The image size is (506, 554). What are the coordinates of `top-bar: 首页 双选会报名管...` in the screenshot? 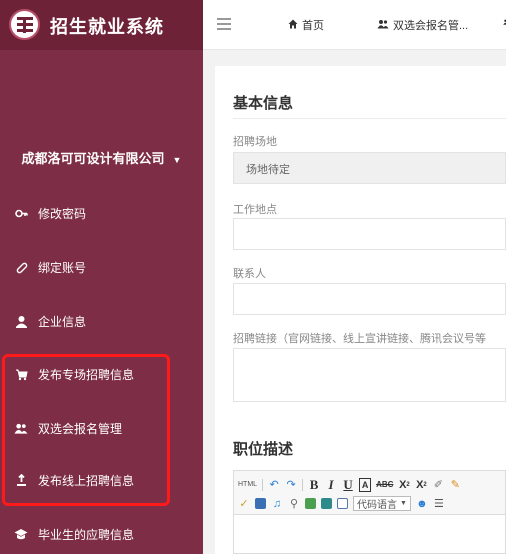 It's located at (354, 25).